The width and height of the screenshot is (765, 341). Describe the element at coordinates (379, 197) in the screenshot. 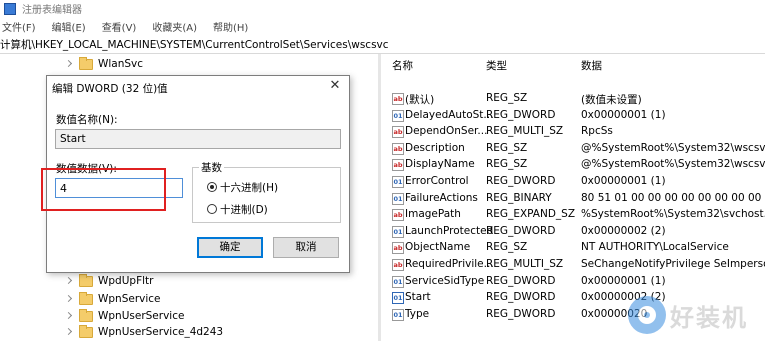

I see `tree-scrollbar` at that location.